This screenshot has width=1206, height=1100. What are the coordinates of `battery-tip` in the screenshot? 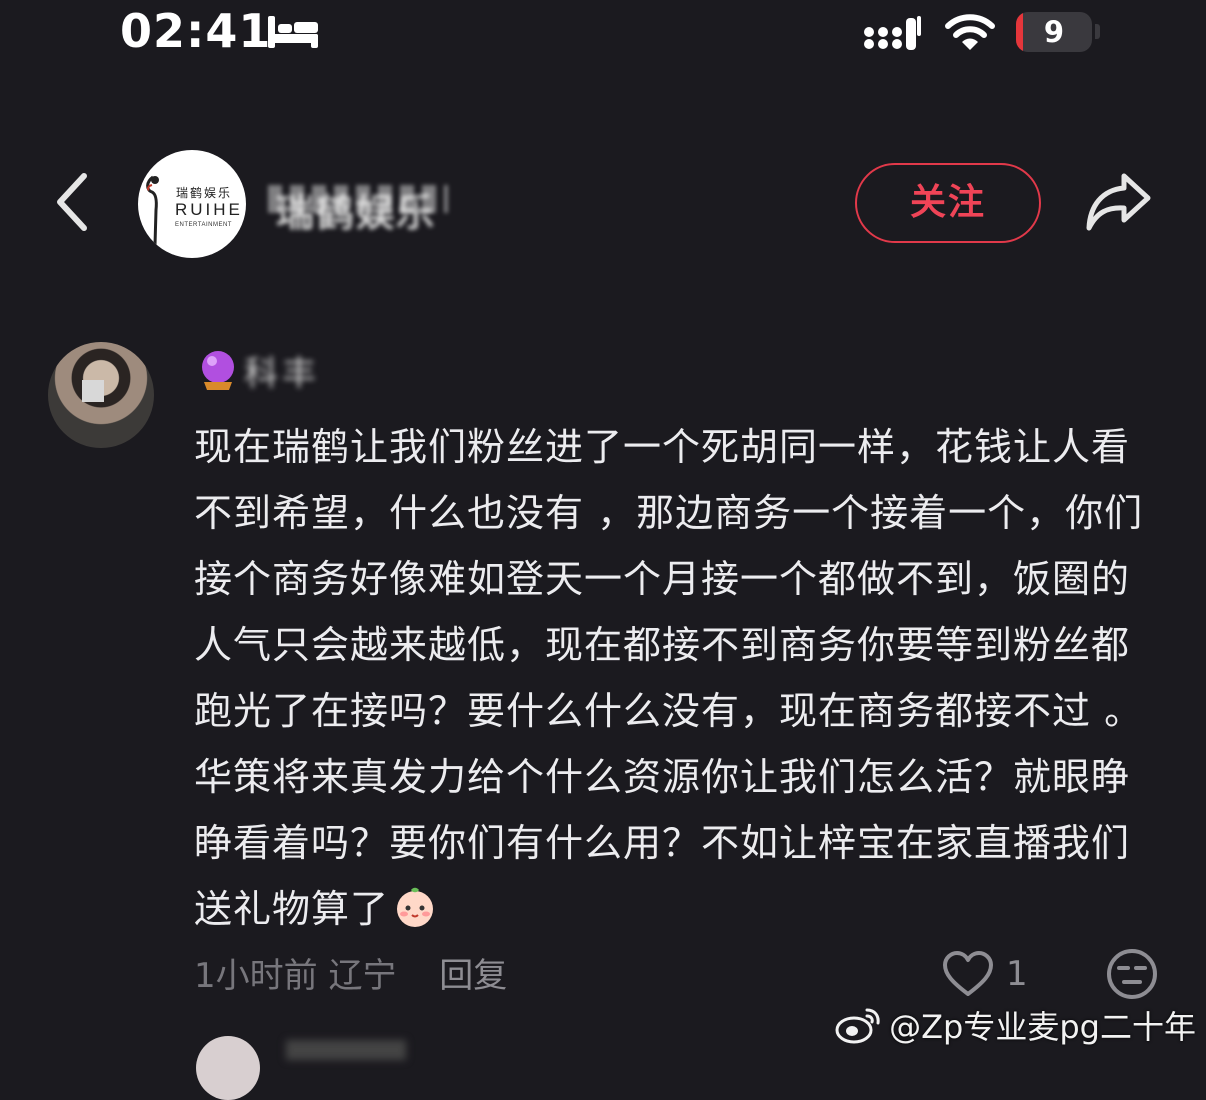 It's located at (1097, 31).